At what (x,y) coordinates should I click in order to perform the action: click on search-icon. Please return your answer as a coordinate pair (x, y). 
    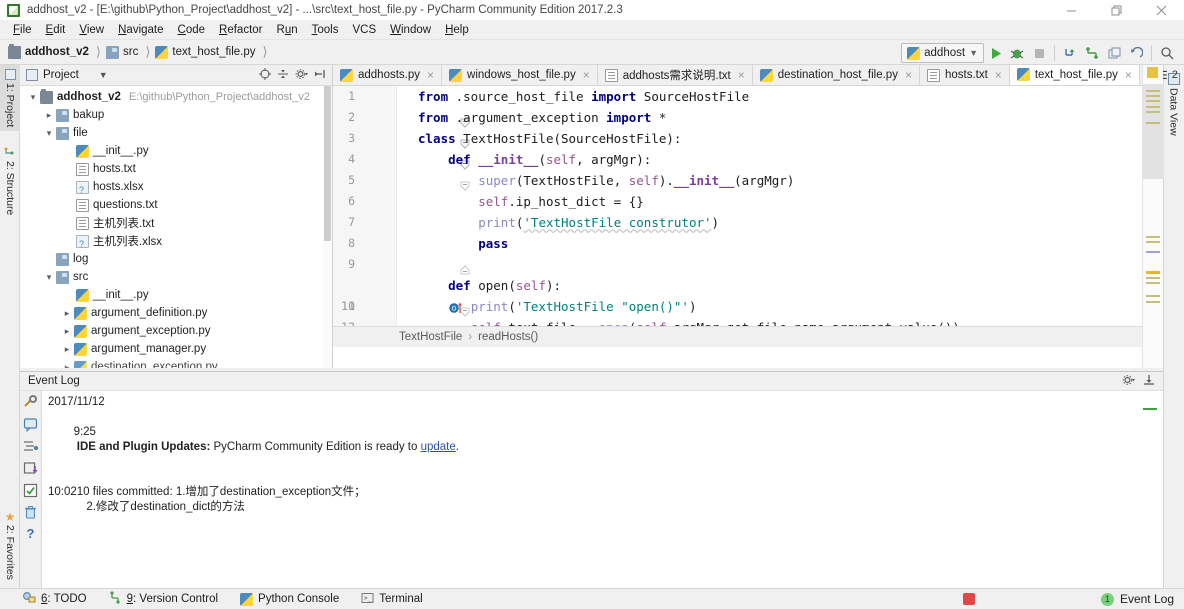
    Looking at the image, I should click on (1167, 53).